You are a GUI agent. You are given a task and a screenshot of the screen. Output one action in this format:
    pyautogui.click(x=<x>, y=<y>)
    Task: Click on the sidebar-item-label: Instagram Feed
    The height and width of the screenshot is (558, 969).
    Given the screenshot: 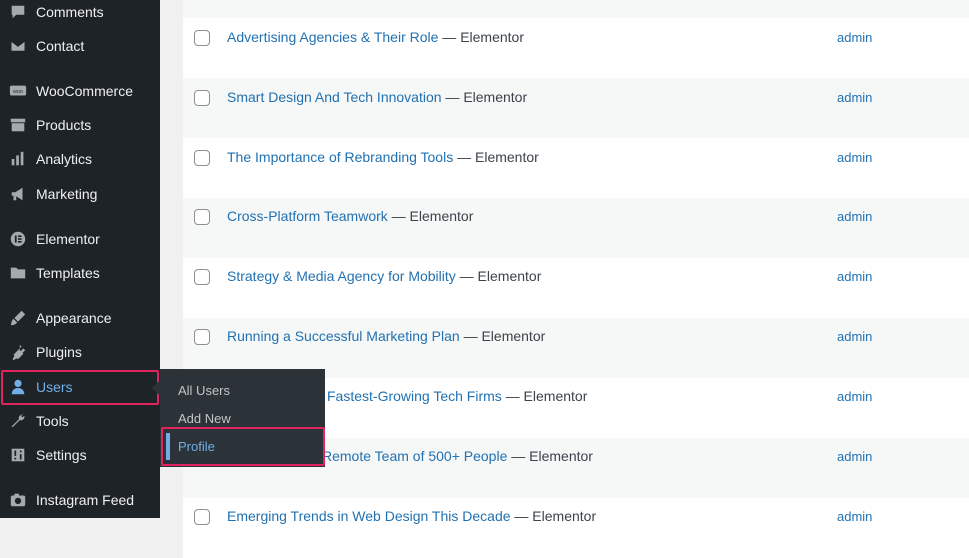 What is the action you would take?
    pyautogui.click(x=85, y=500)
    